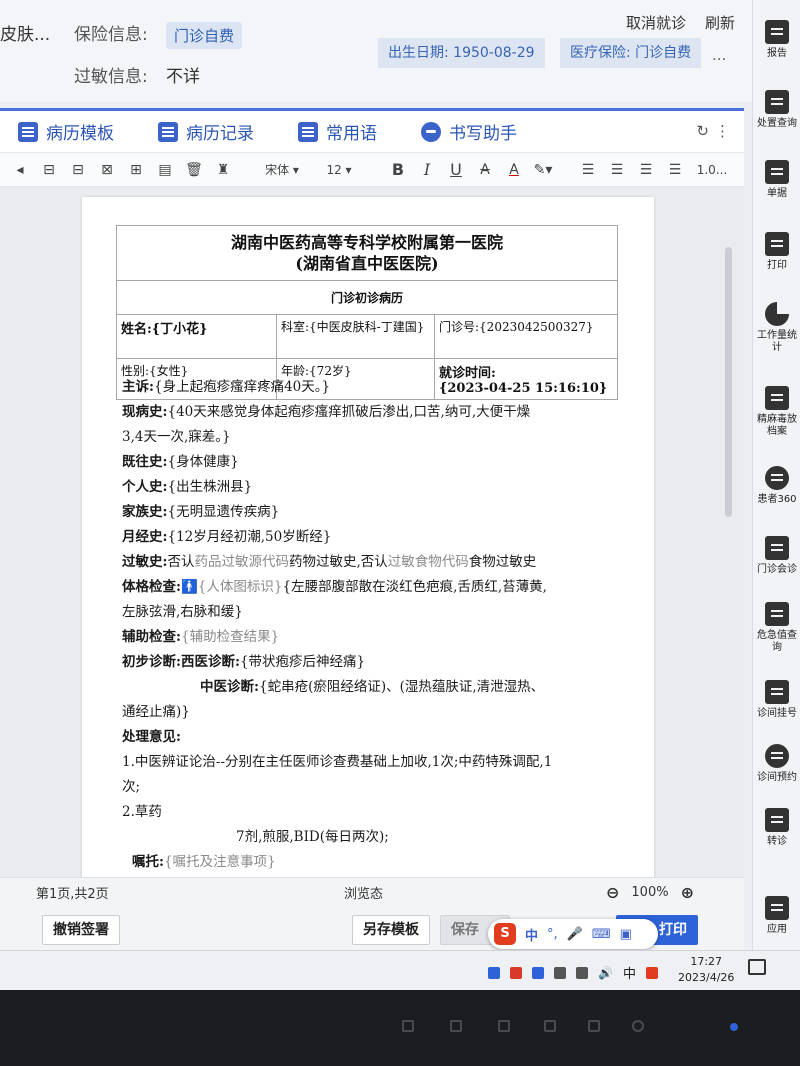 The height and width of the screenshot is (1066, 800). I want to click on treatment-item-2: 2.草药, so click(142, 812).